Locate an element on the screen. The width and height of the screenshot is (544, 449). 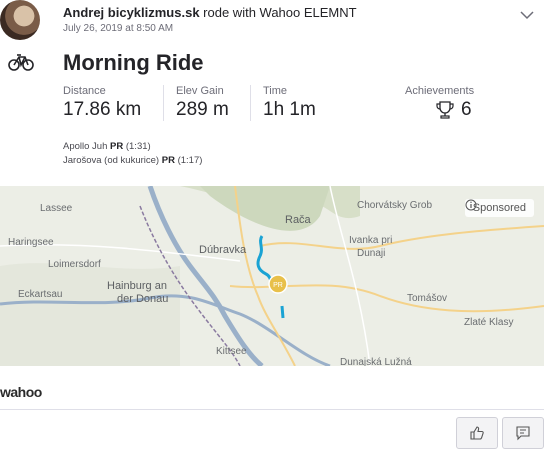
map-place-label: Tomášov is located at coordinates (427, 298).